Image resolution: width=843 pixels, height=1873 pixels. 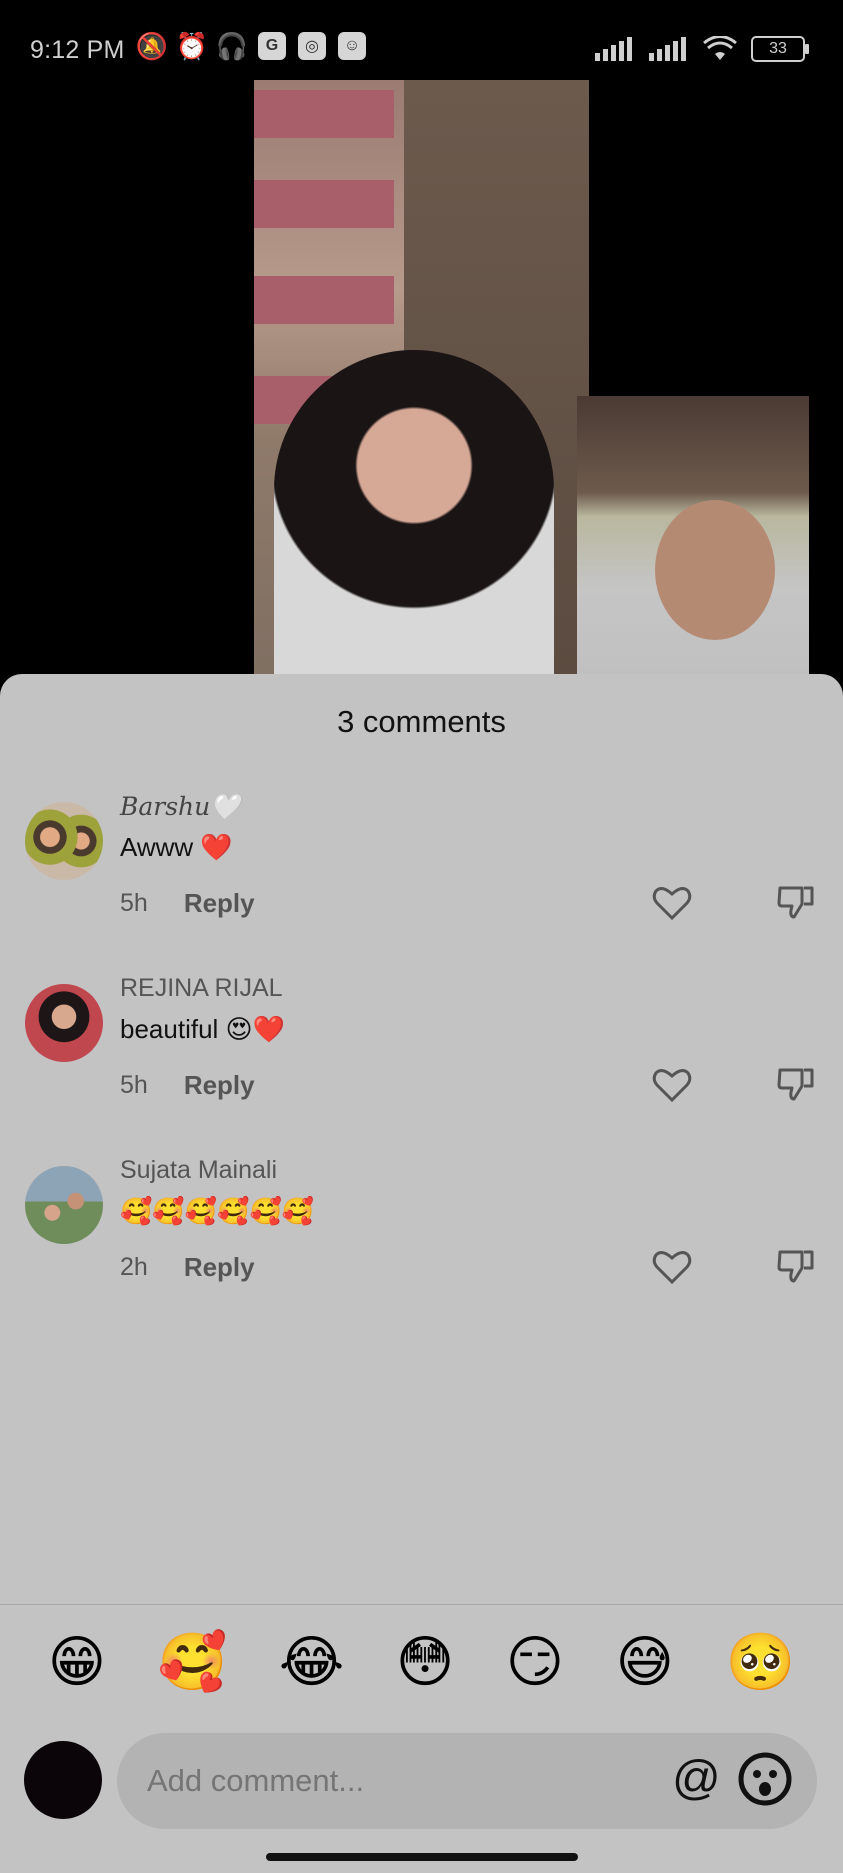 I want to click on snapchat-icon: ☺, so click(x=352, y=46).